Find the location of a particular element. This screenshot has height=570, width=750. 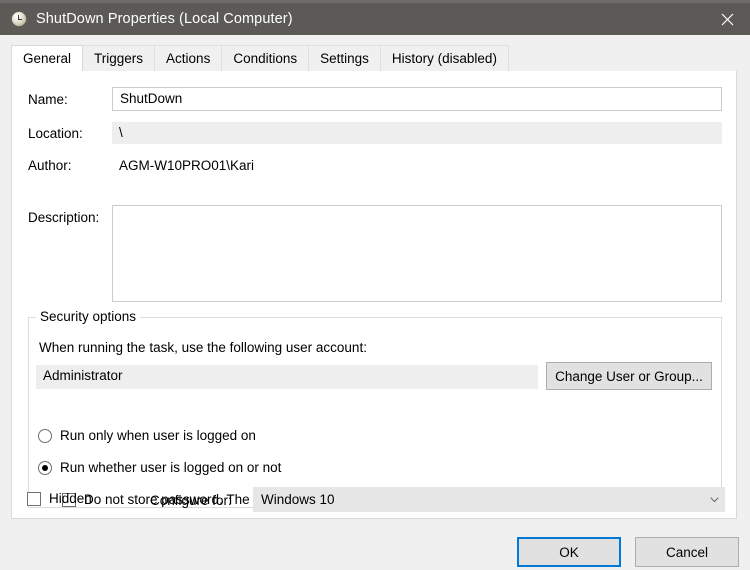

tab-triggers: Triggers is located at coordinates (119, 58).